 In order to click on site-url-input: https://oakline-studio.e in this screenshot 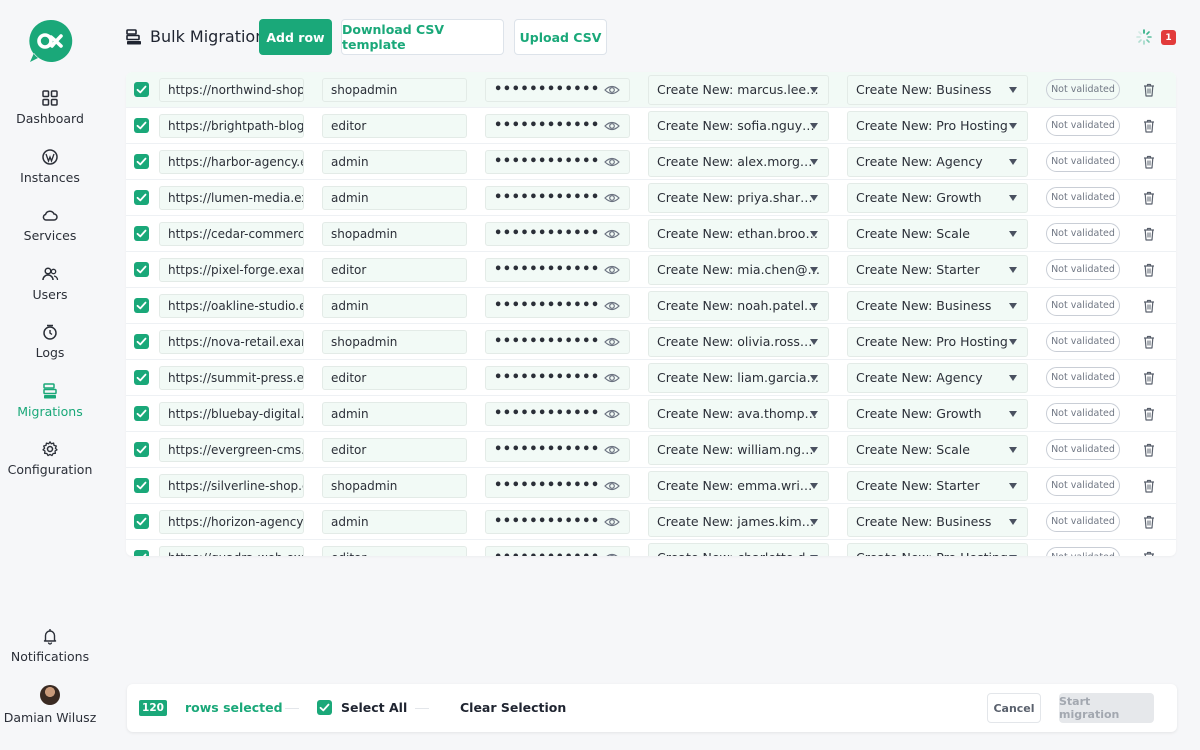, I will do `click(231, 306)`.